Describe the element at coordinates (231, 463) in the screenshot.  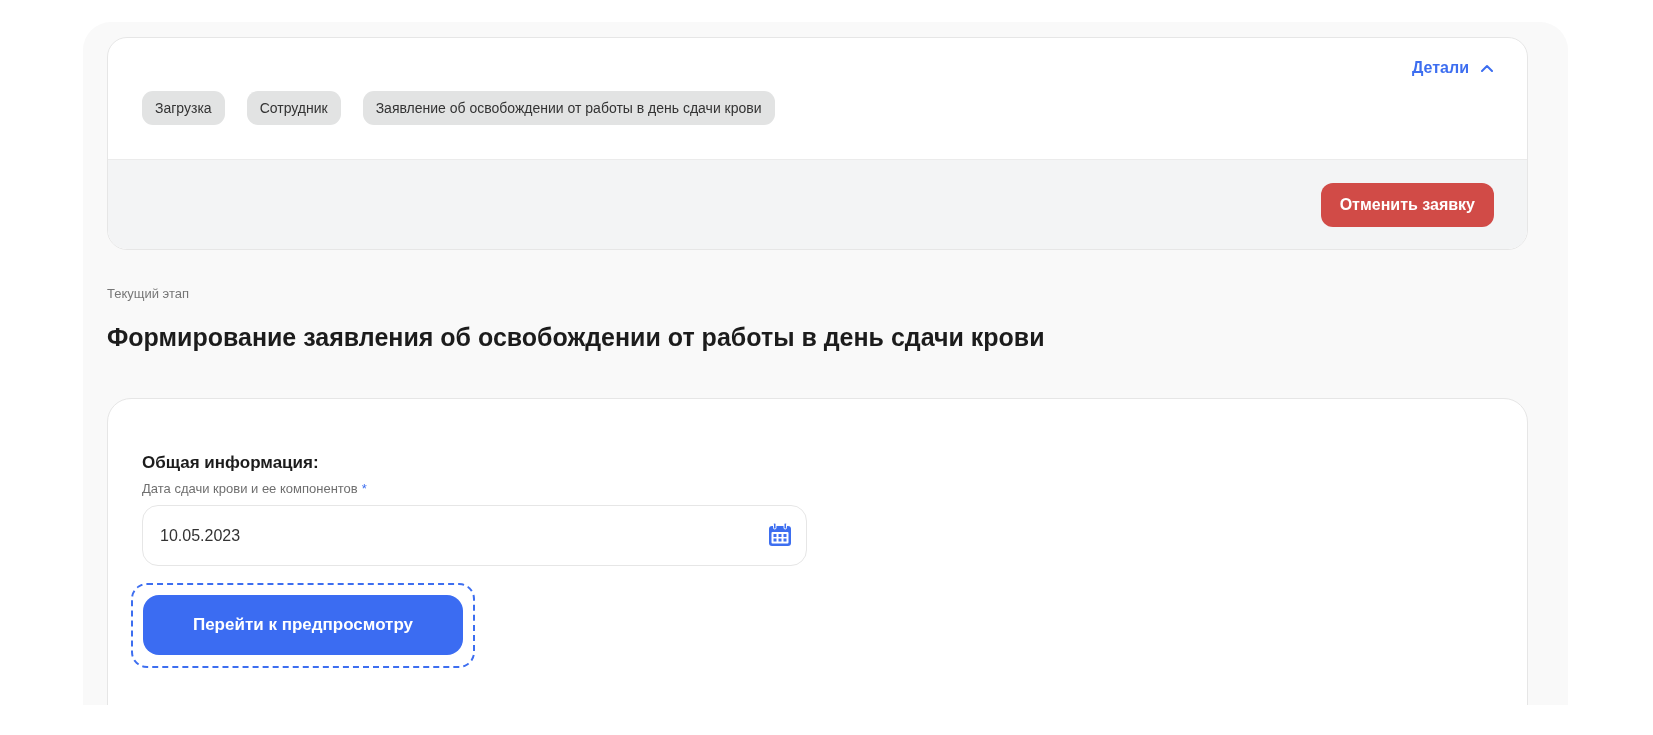
I see `section-title: Общая информация:` at that location.